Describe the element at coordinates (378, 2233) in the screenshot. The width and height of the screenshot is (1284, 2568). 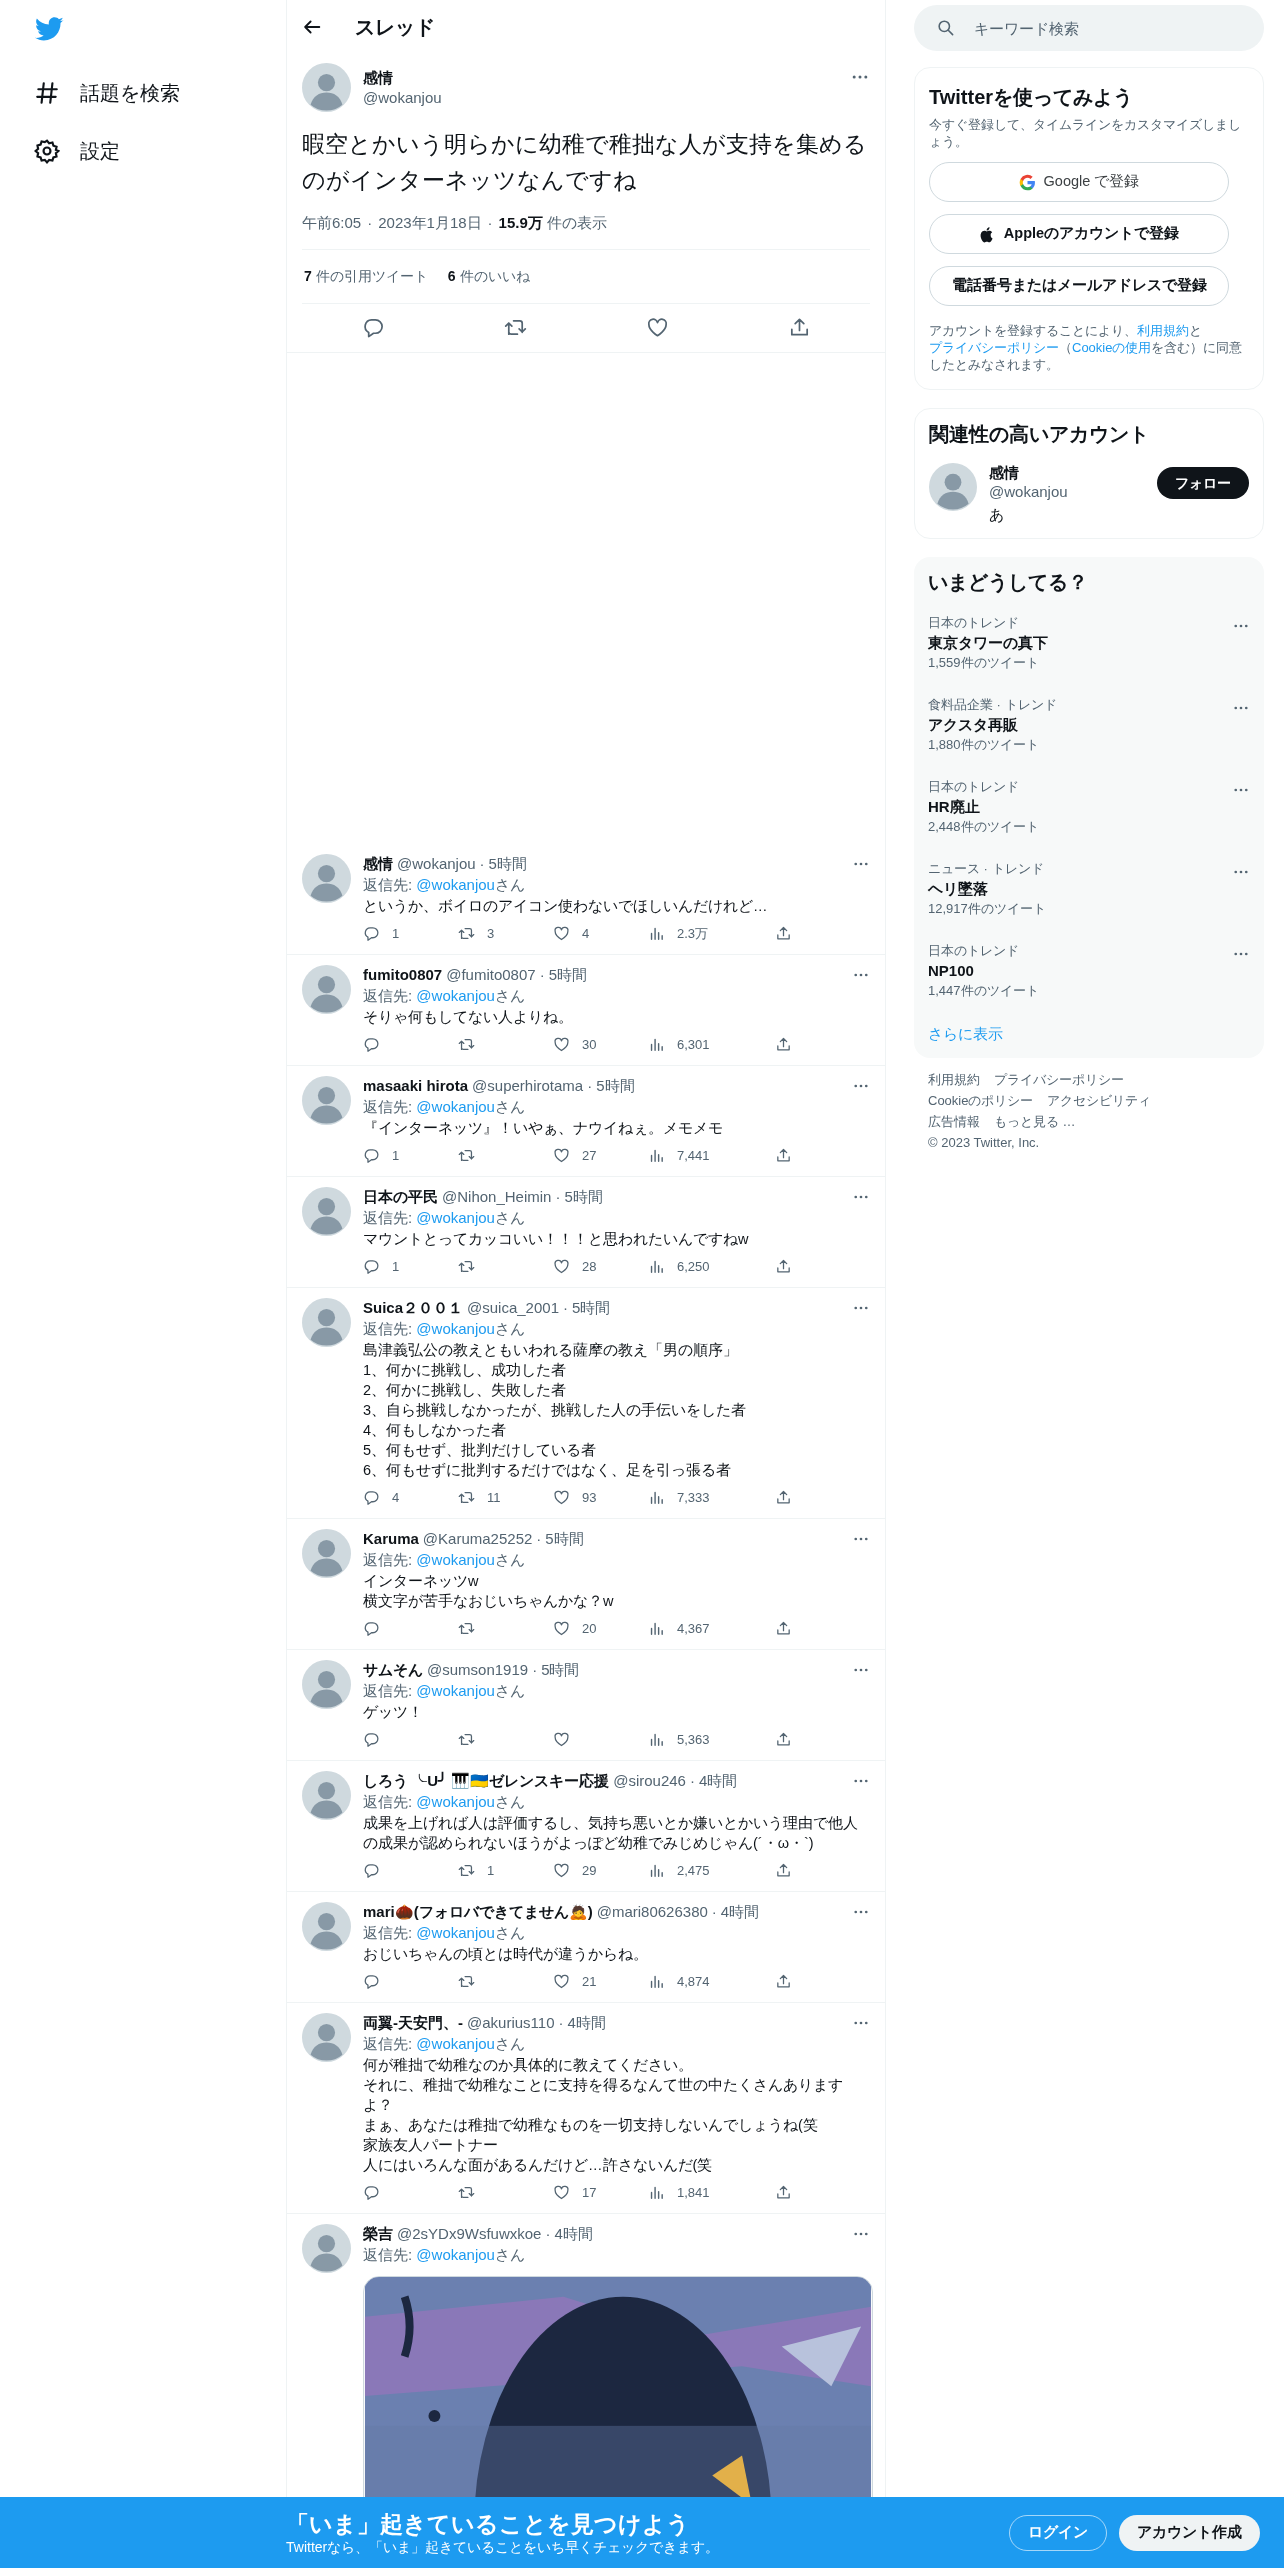
I see `author-name: 榮吉` at that location.